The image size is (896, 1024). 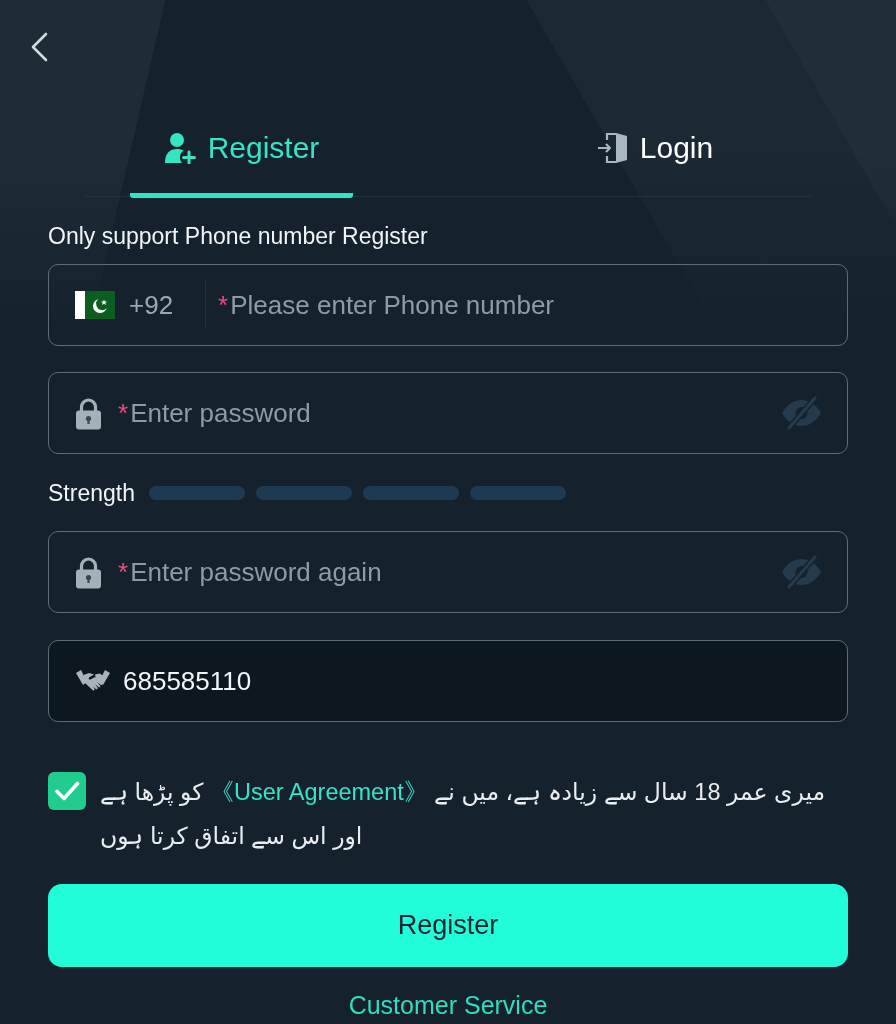 What do you see at coordinates (654, 164) in the screenshot?
I see `tab: Login` at bounding box center [654, 164].